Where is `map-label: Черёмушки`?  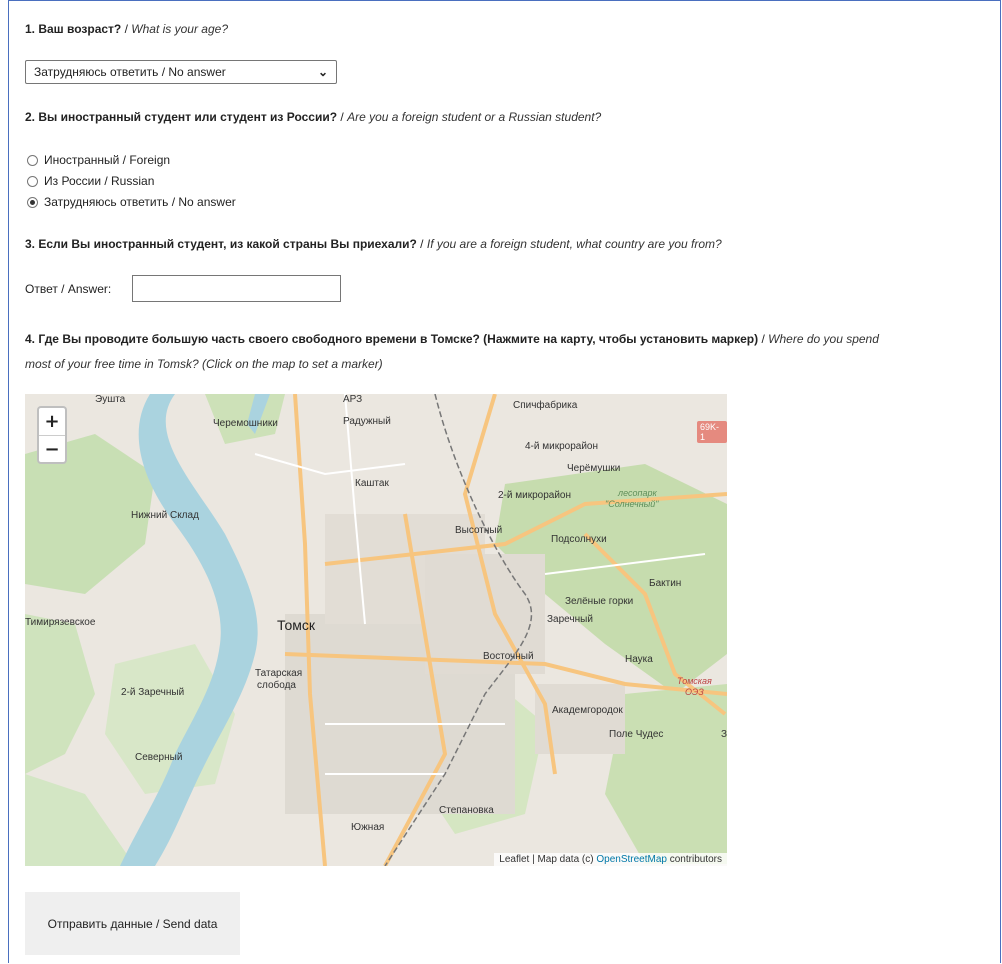 map-label: Черёмушки is located at coordinates (594, 468).